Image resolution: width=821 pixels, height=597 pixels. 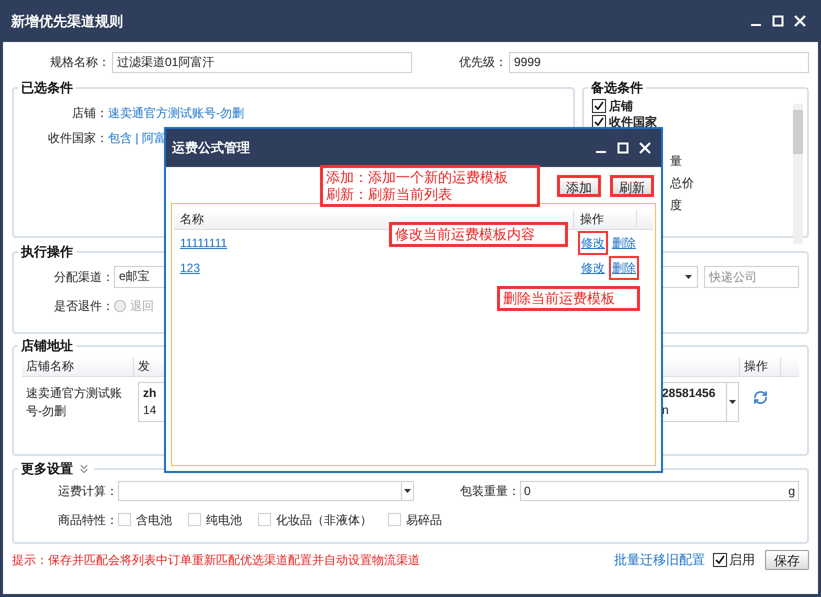 I want to click on address-text: 28581456, so click(x=689, y=393).